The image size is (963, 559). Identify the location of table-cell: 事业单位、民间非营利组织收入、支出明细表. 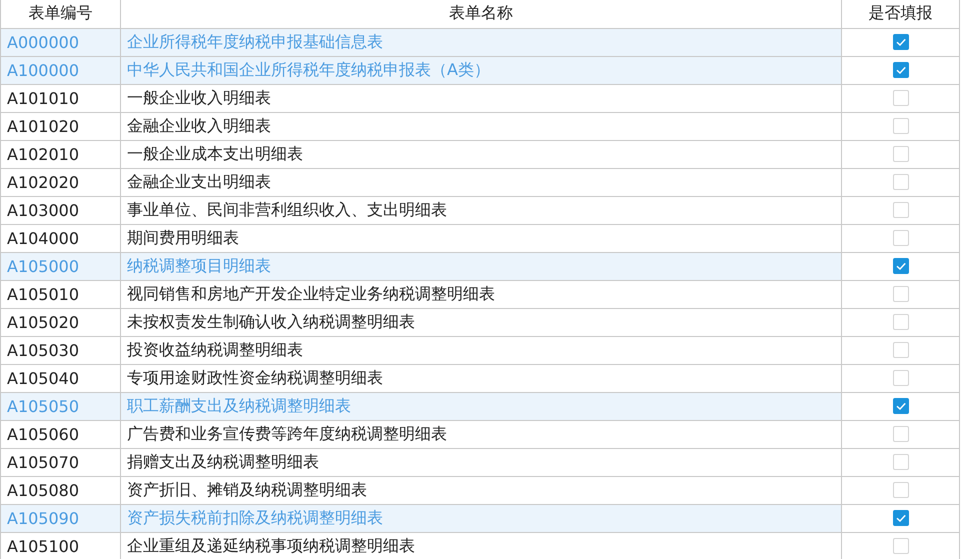
(481, 210).